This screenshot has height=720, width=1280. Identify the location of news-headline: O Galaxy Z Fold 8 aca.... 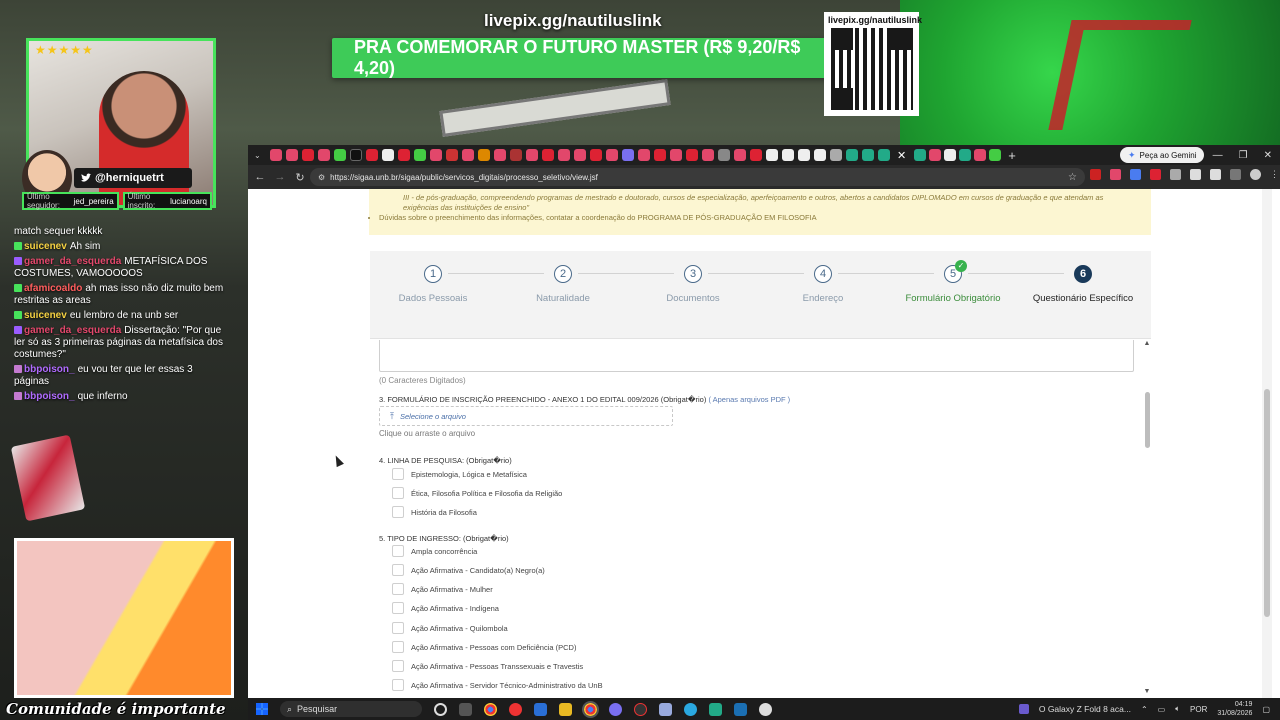
(1085, 709).